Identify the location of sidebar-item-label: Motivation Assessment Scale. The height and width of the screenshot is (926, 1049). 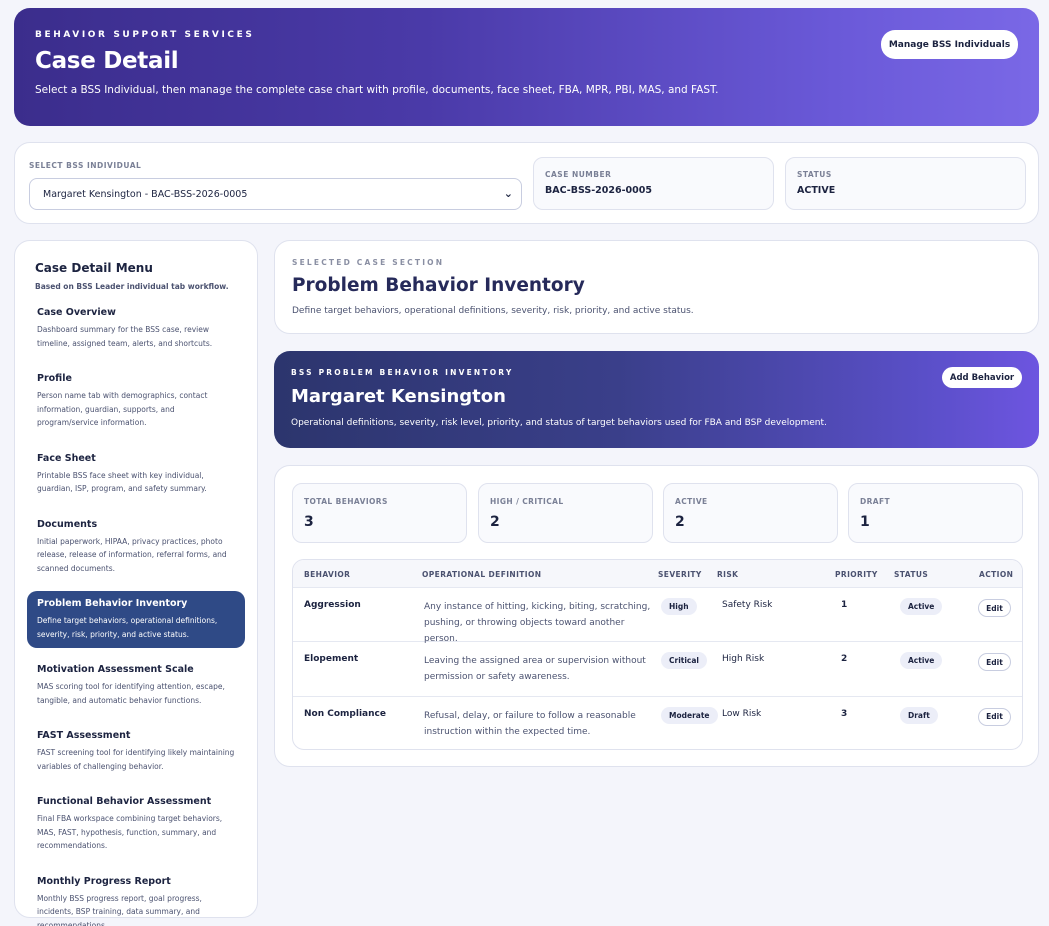
(115, 669).